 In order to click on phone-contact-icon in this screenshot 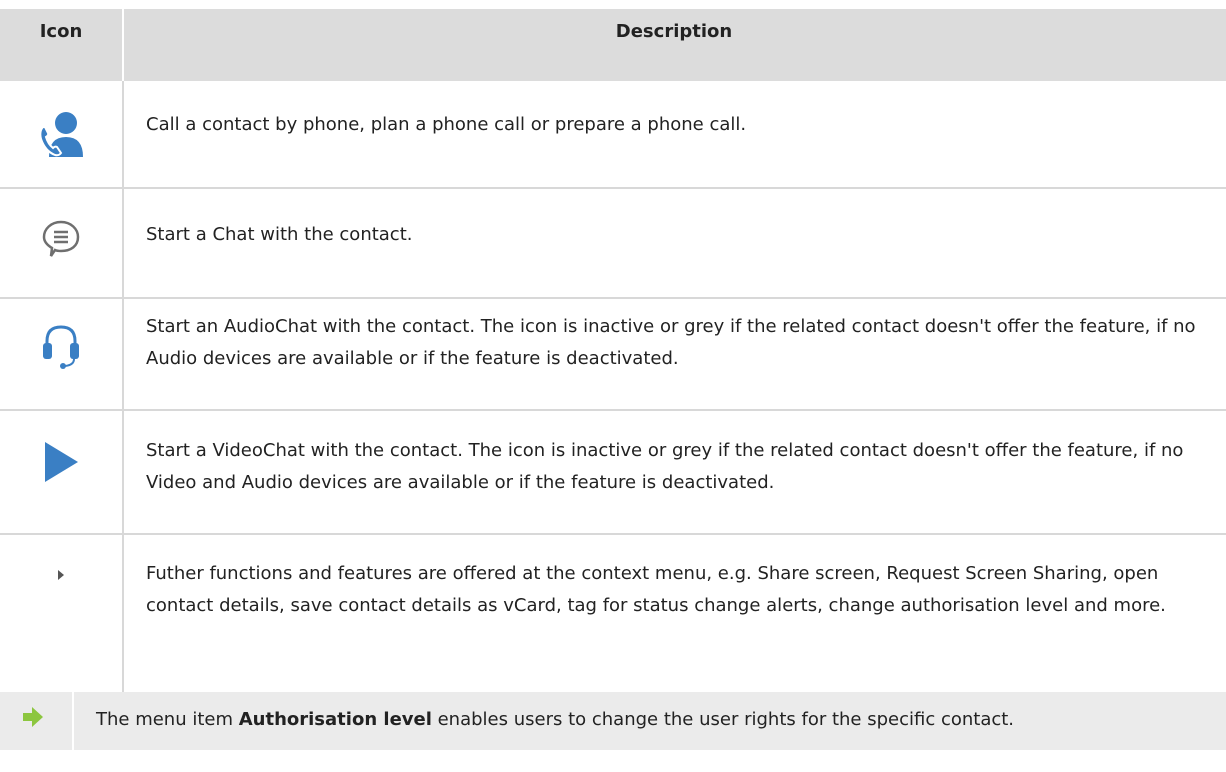, I will do `click(61, 134)`.